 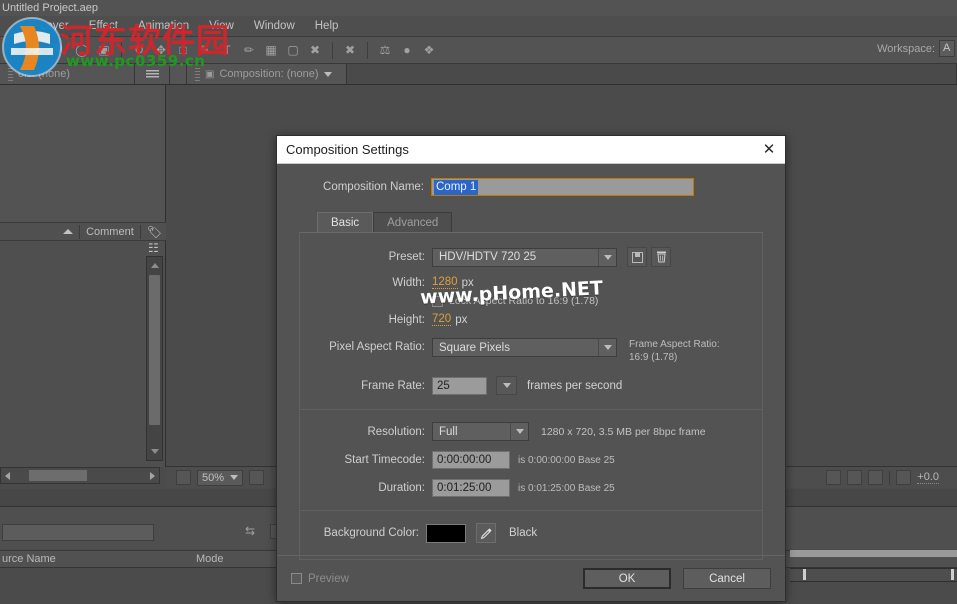 What do you see at coordinates (350, 50) in the screenshot?
I see `puppet-pin-tool-icon: ✖` at bounding box center [350, 50].